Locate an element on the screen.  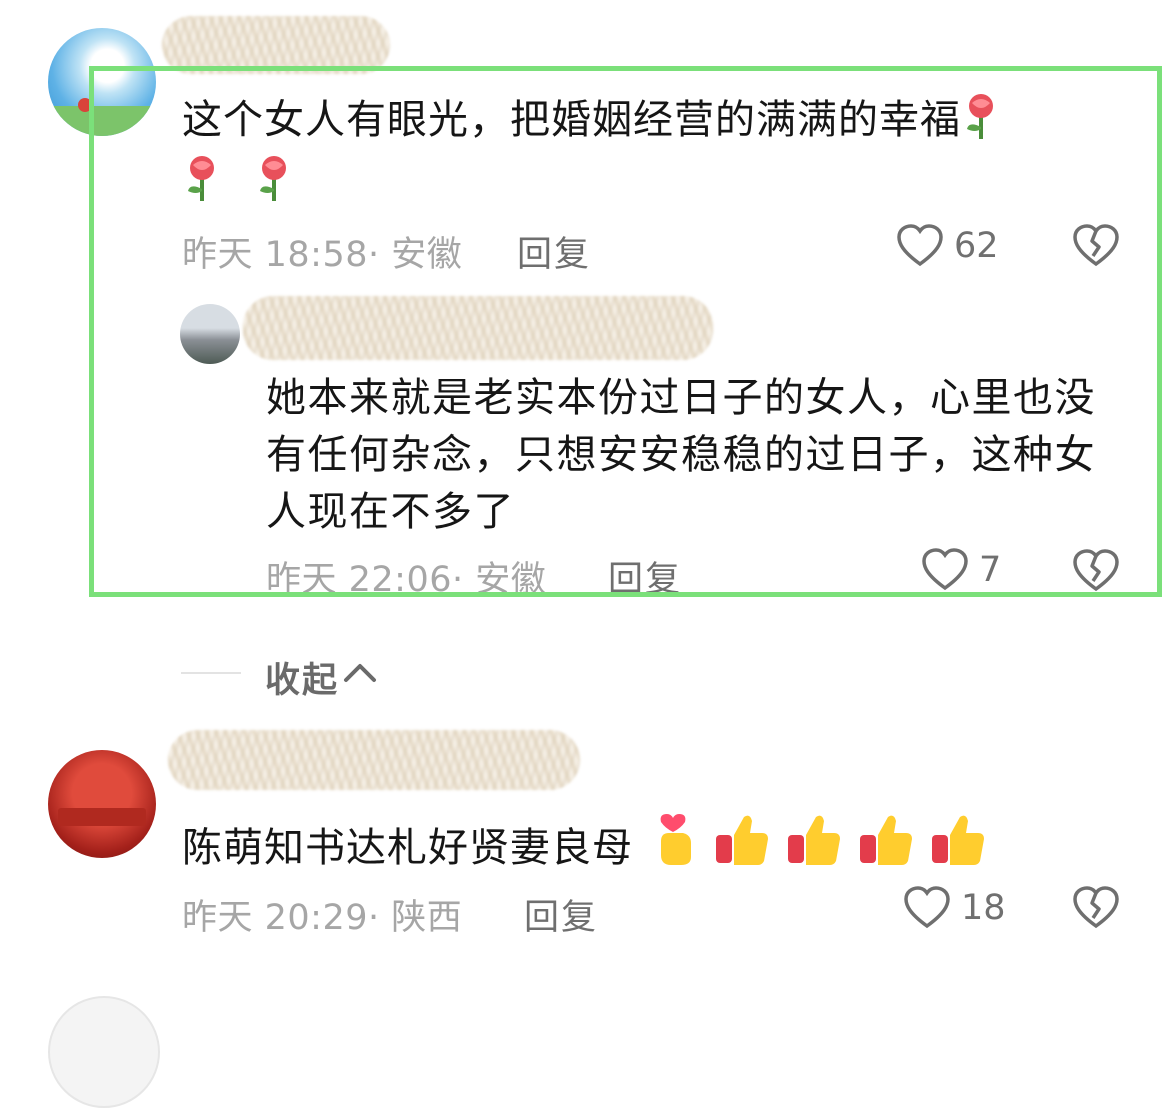
finger-heart-emoji is located at coordinates (676, 846).